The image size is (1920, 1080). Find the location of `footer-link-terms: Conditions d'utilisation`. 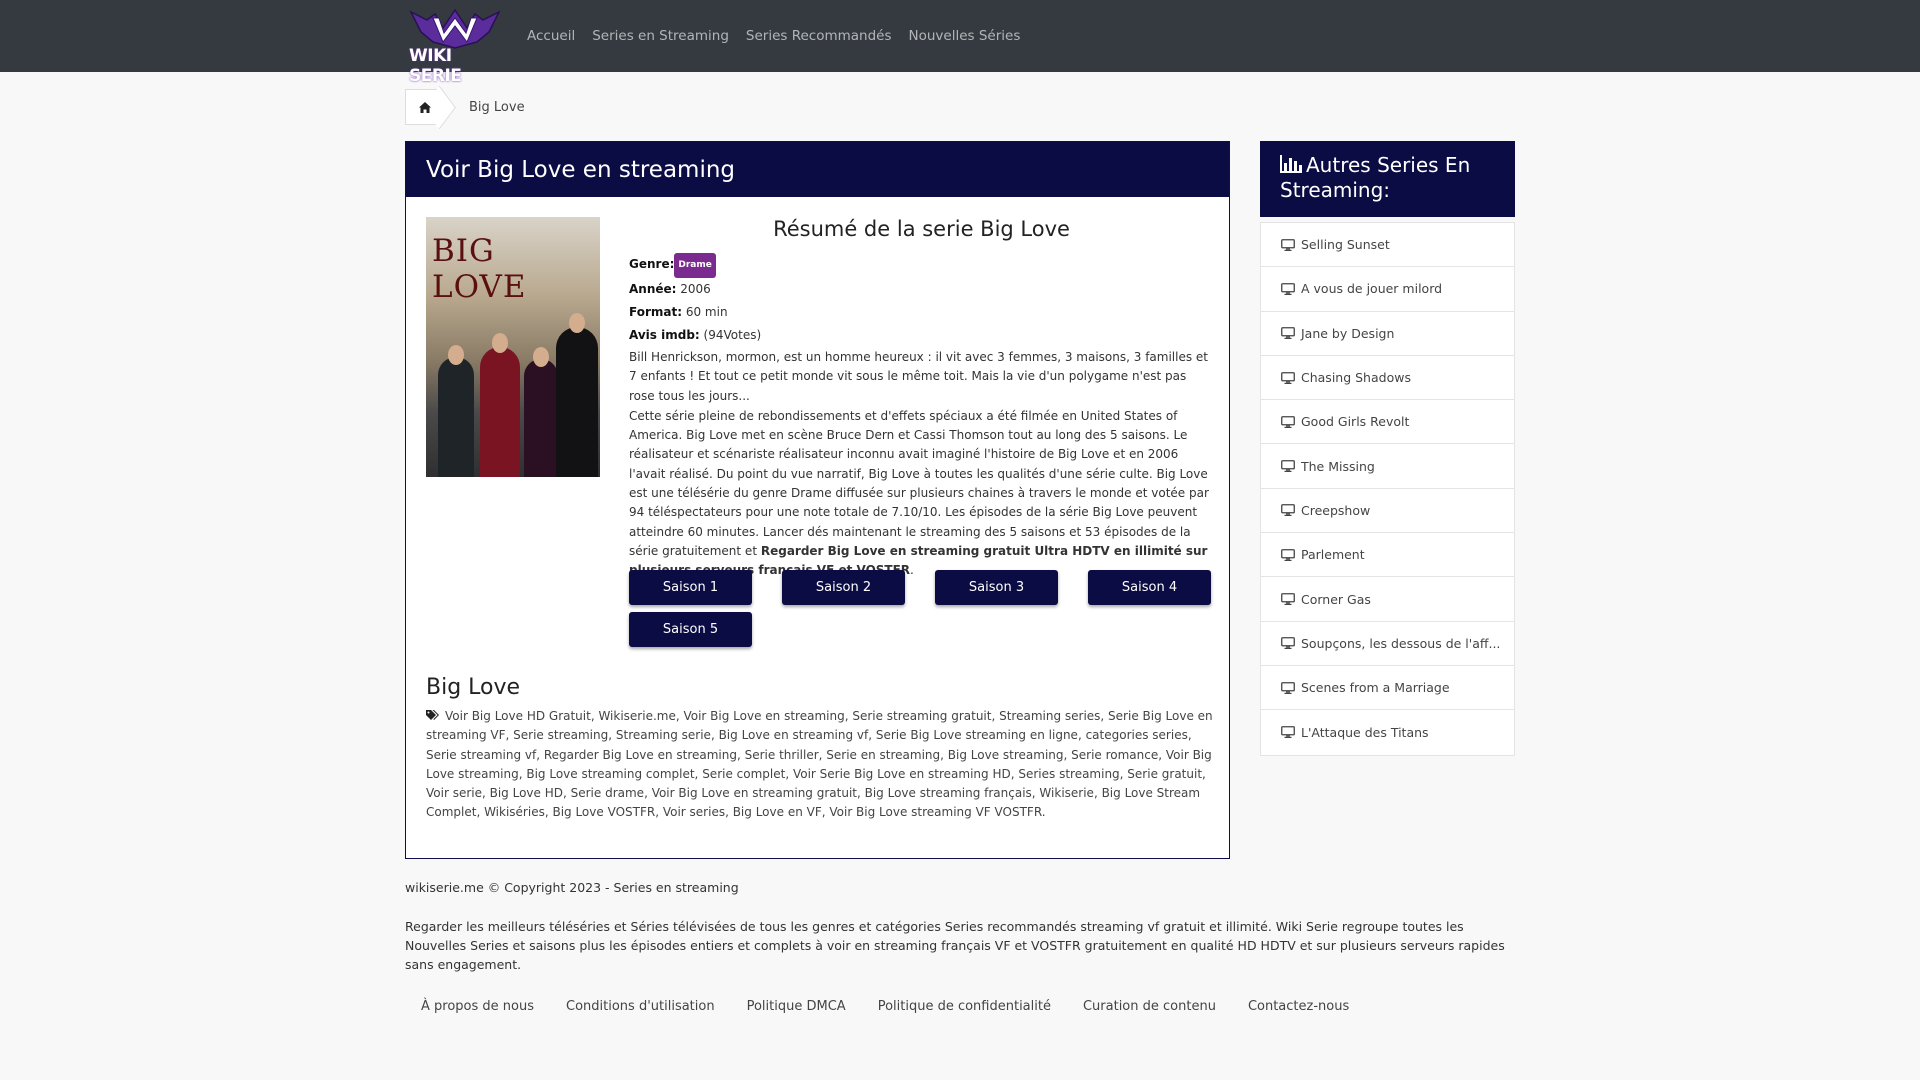

footer-link-terms: Conditions d'utilisation is located at coordinates (640, 1006).